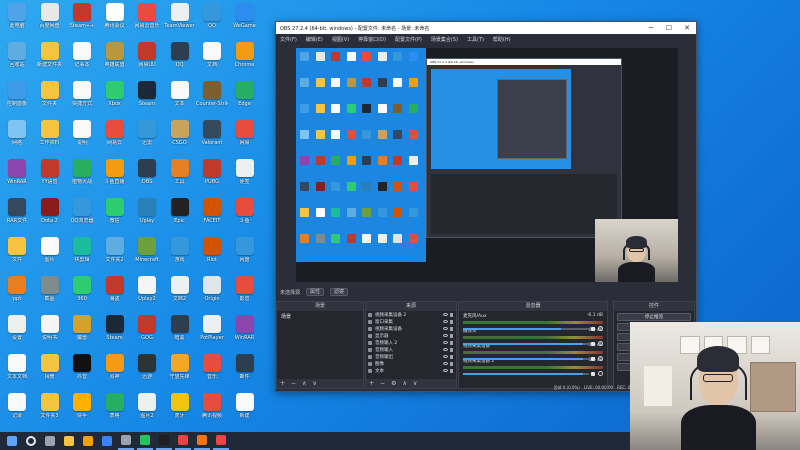  I want to click on desktop-icon: YY语音, so click(50, 178).